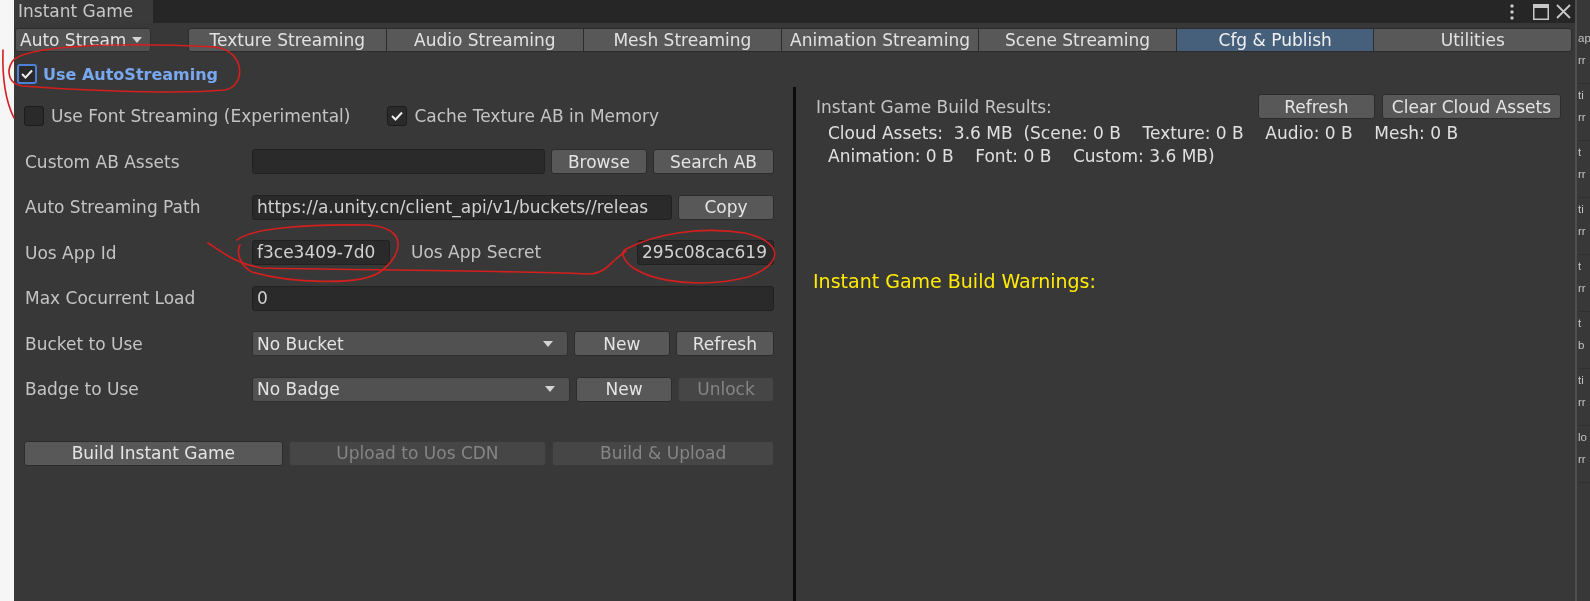 The width and height of the screenshot is (1590, 601). What do you see at coordinates (1584, 454) in the screenshot?
I see `truncated-label: lo rr` at bounding box center [1584, 454].